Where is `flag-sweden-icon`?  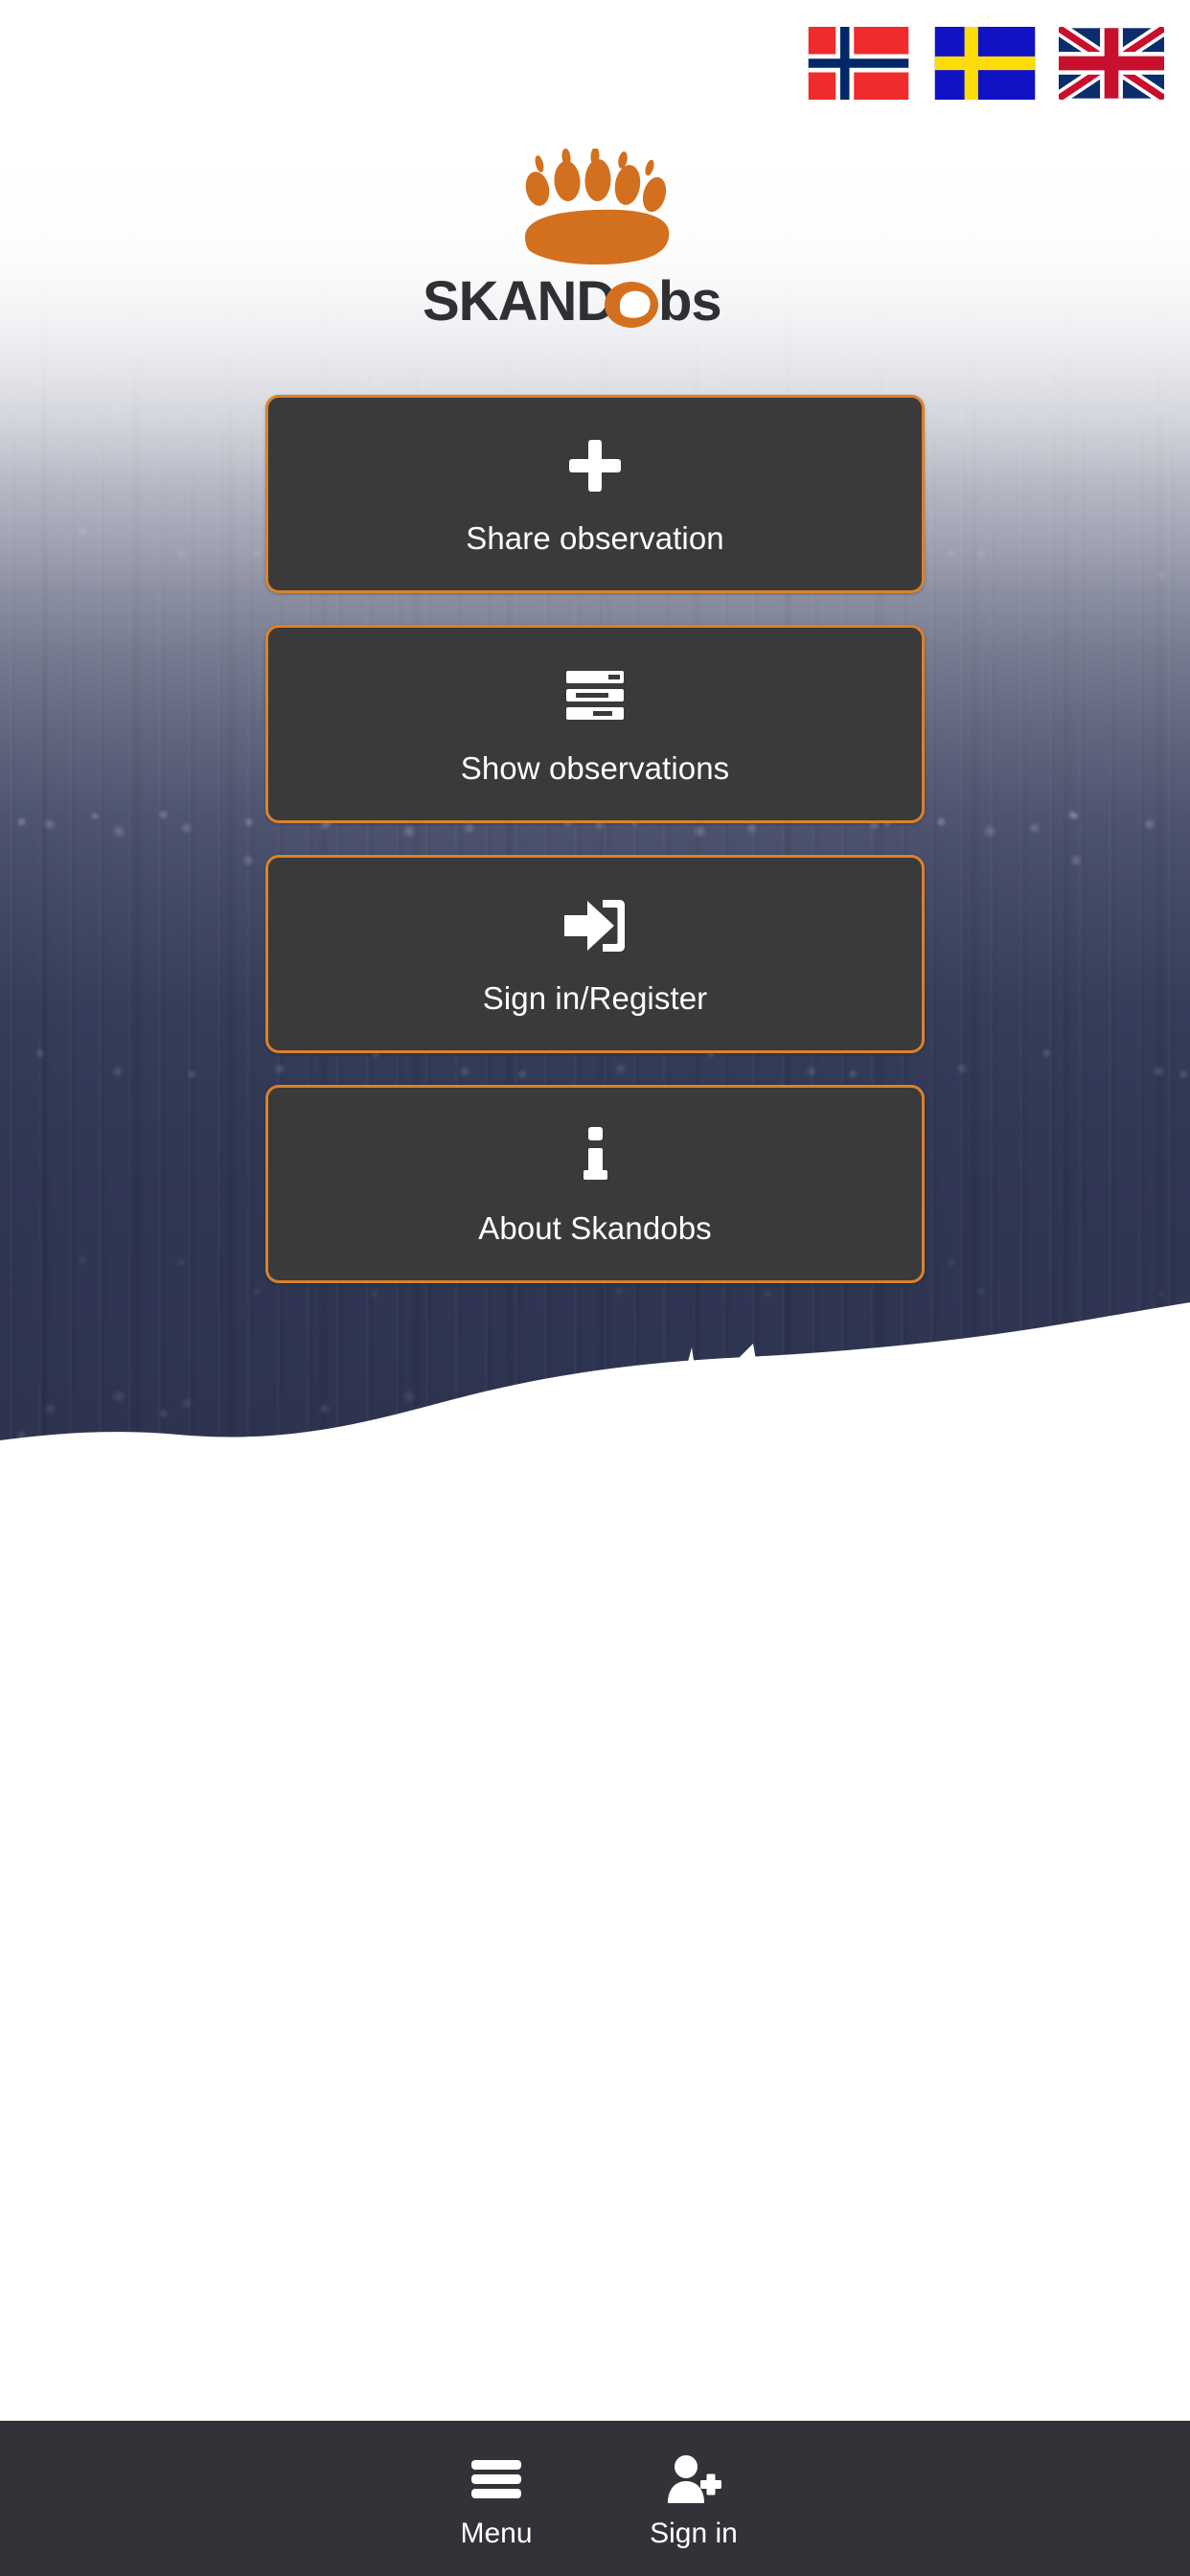 flag-sweden-icon is located at coordinates (985, 63).